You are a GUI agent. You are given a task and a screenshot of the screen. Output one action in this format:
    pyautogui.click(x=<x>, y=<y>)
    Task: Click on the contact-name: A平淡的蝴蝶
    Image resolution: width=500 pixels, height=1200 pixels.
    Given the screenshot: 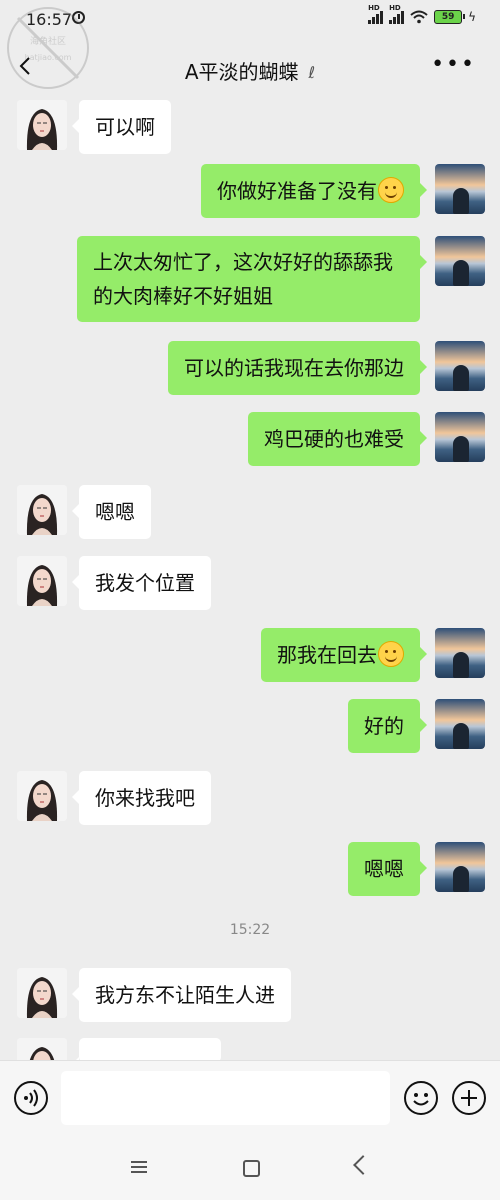 What is the action you would take?
    pyautogui.click(x=241, y=72)
    